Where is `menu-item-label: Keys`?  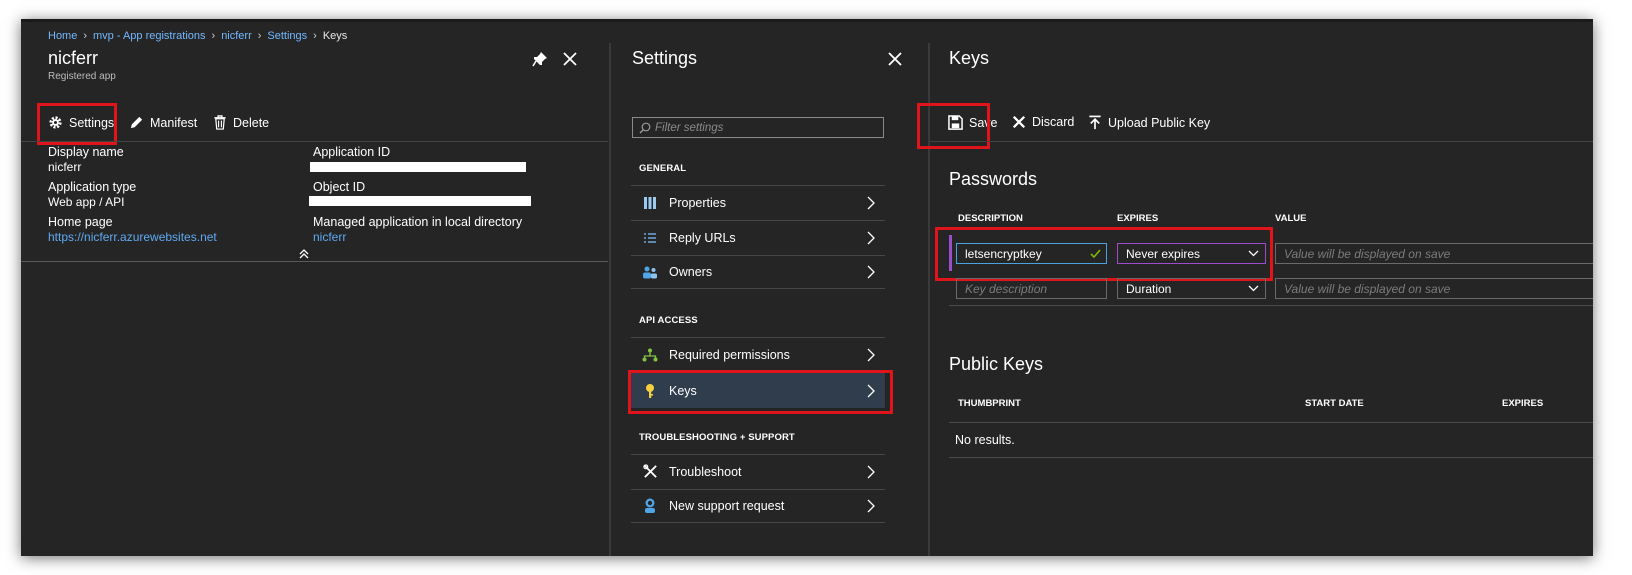
menu-item-label: Keys is located at coordinates (683, 390).